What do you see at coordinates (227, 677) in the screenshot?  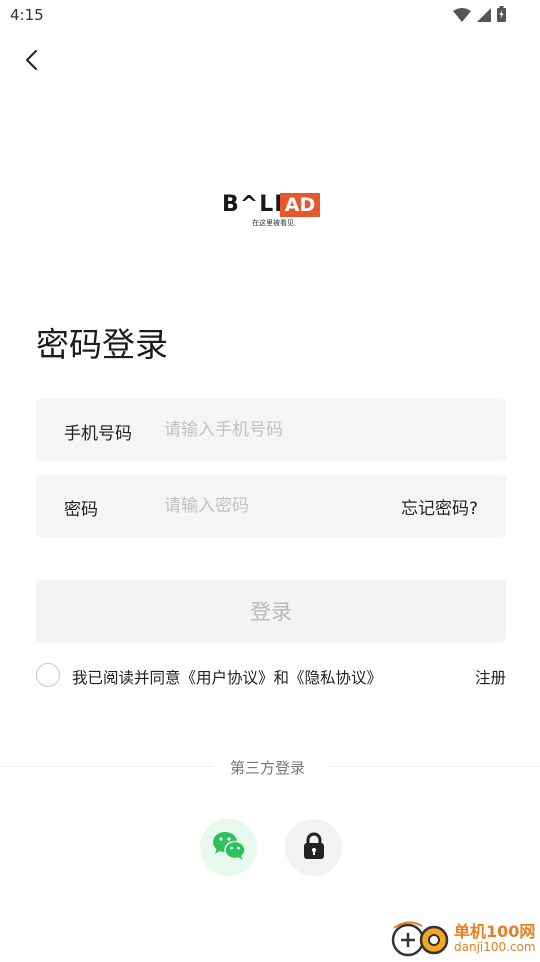 I see `agreement-text: 我已阅读并同意《用户协议》和《隐私协议》` at bounding box center [227, 677].